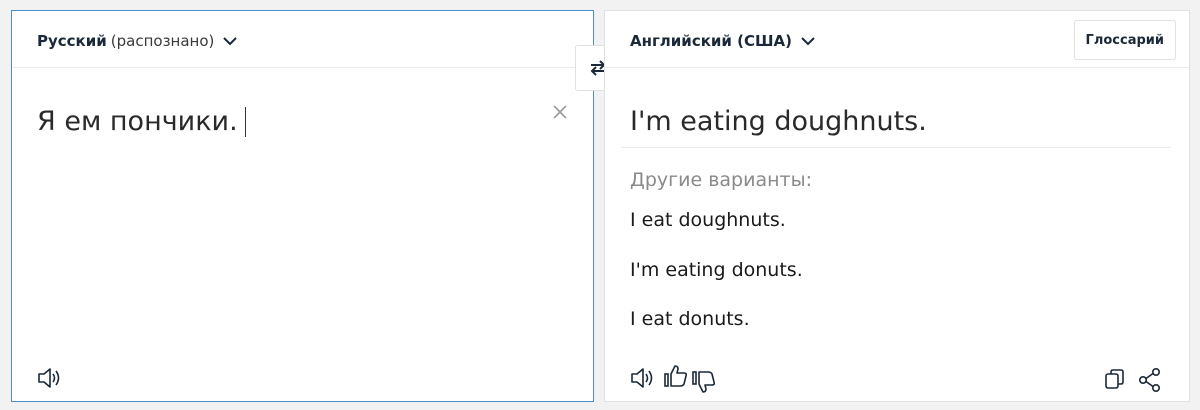 The height and width of the screenshot is (410, 1200). I want to click on dislike-button, so click(704, 382).